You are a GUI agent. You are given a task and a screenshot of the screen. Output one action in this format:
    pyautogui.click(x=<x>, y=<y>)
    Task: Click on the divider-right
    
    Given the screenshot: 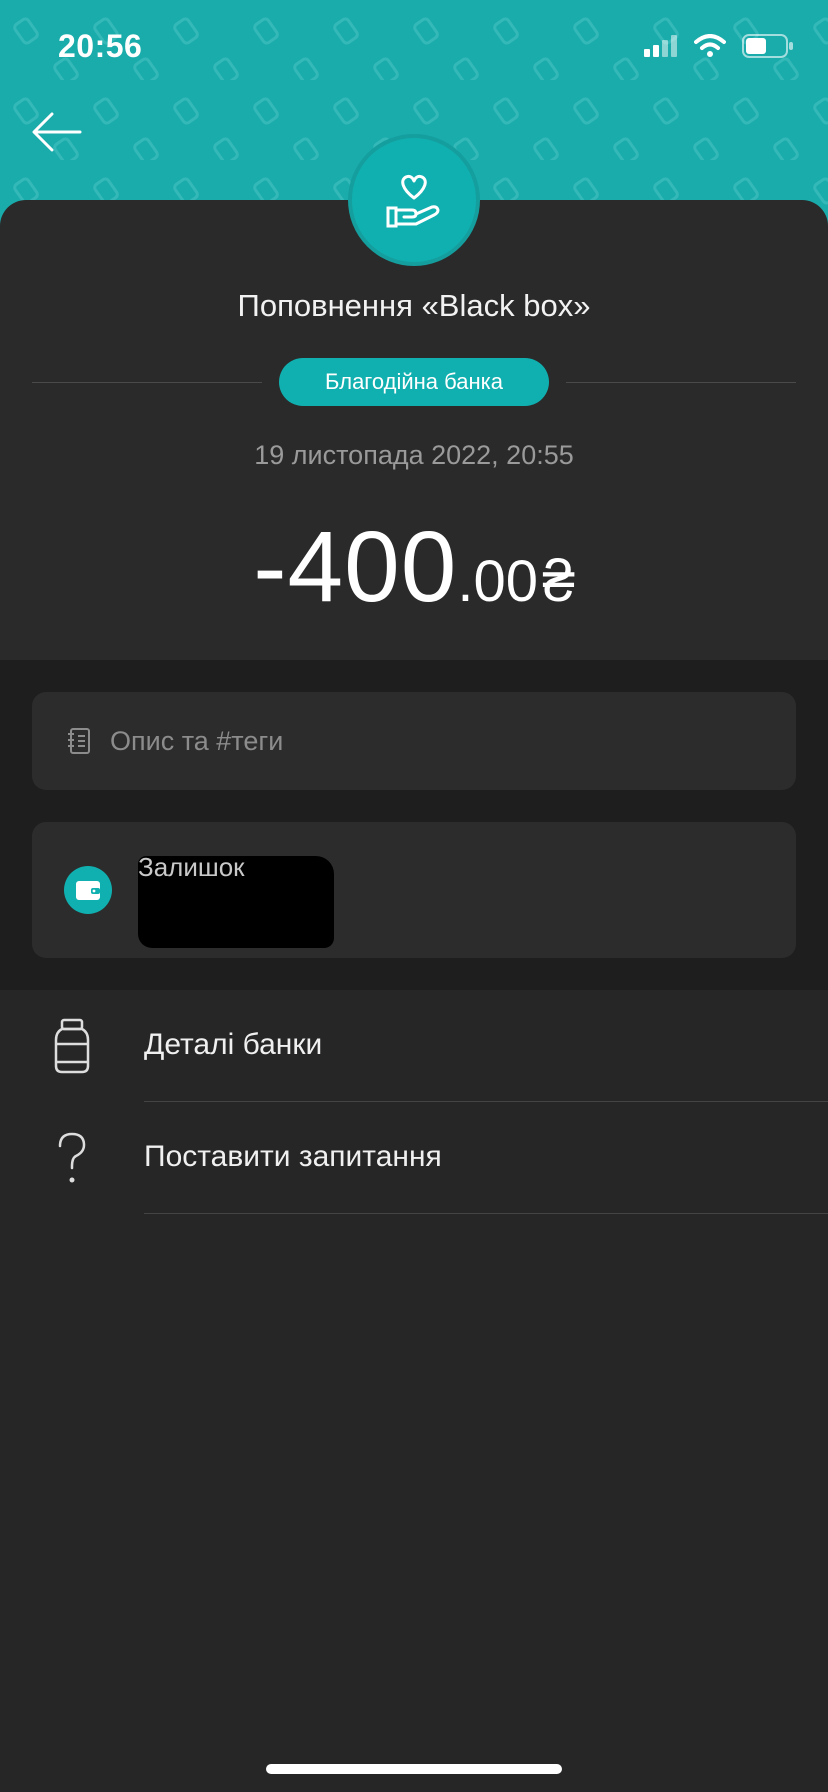 What is the action you would take?
    pyautogui.click(x=681, y=382)
    